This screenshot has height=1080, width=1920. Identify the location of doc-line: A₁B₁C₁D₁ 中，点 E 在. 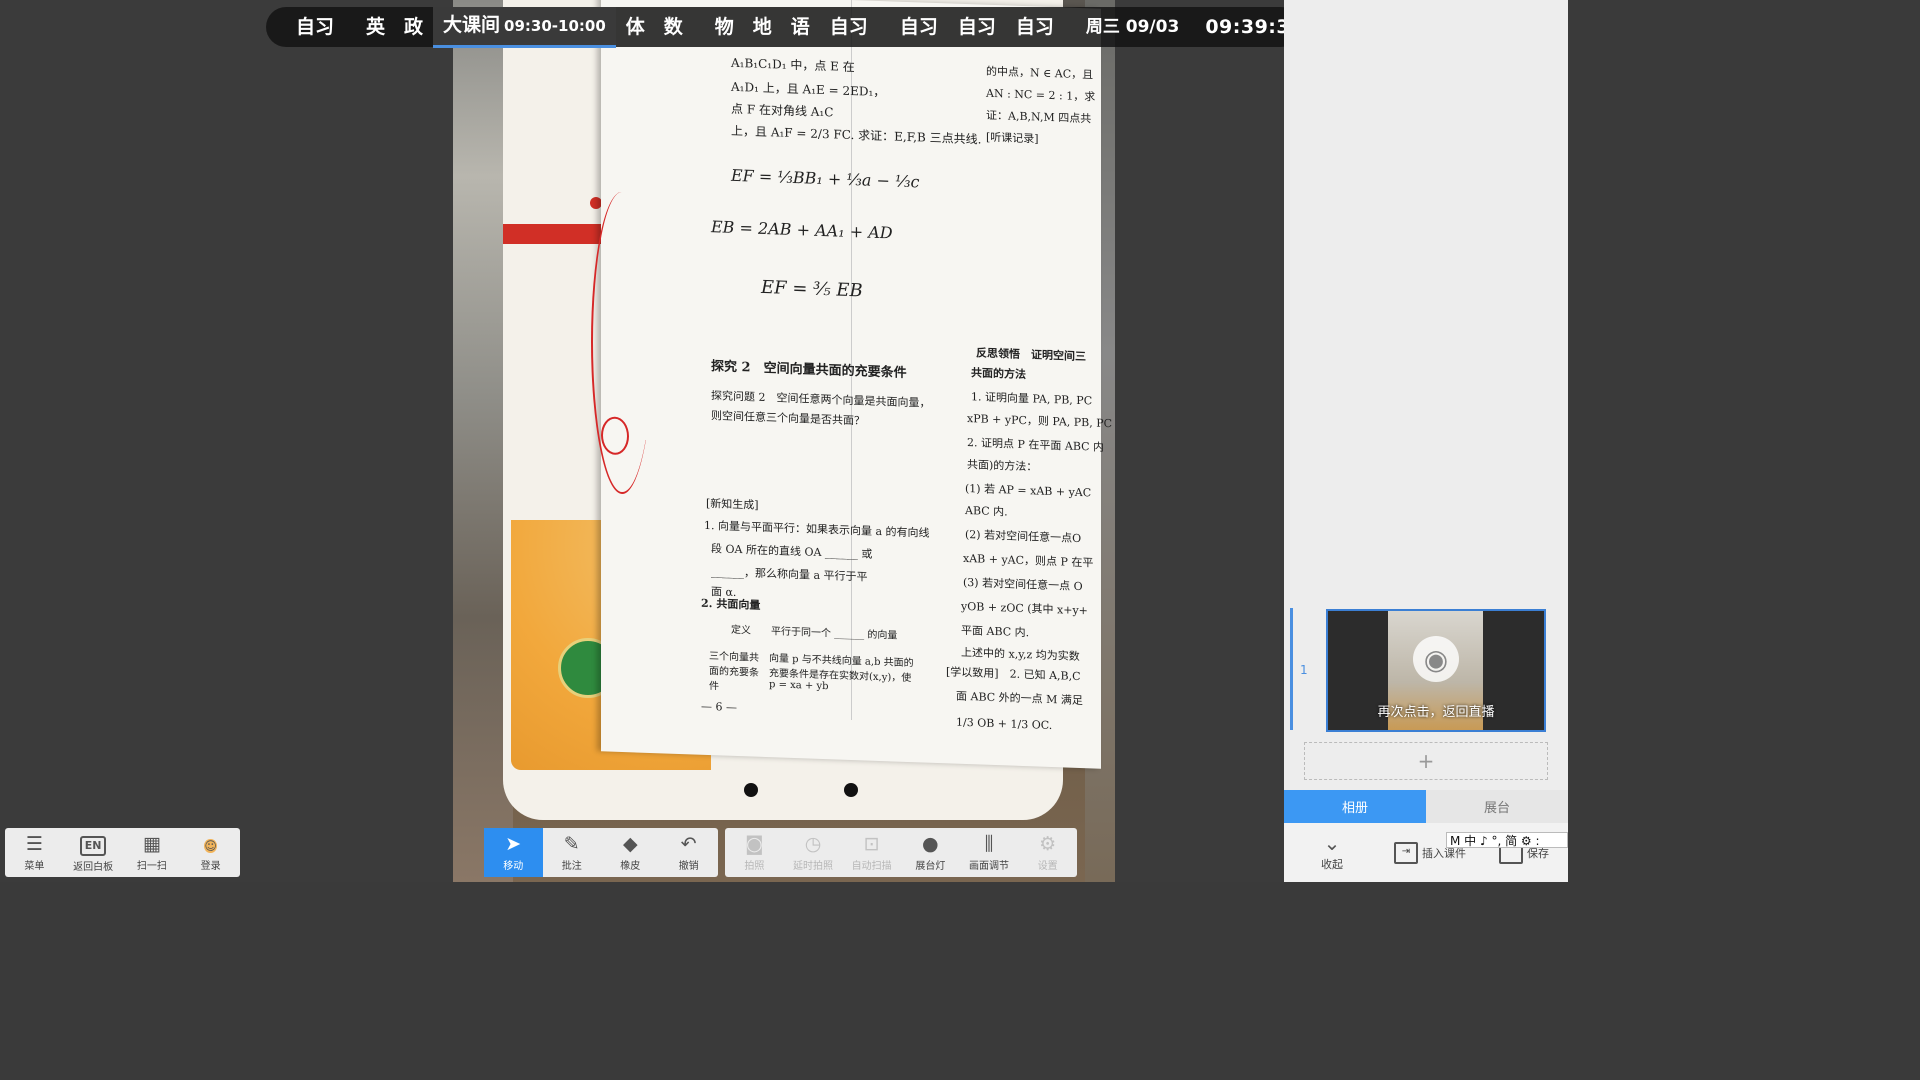
(793, 65).